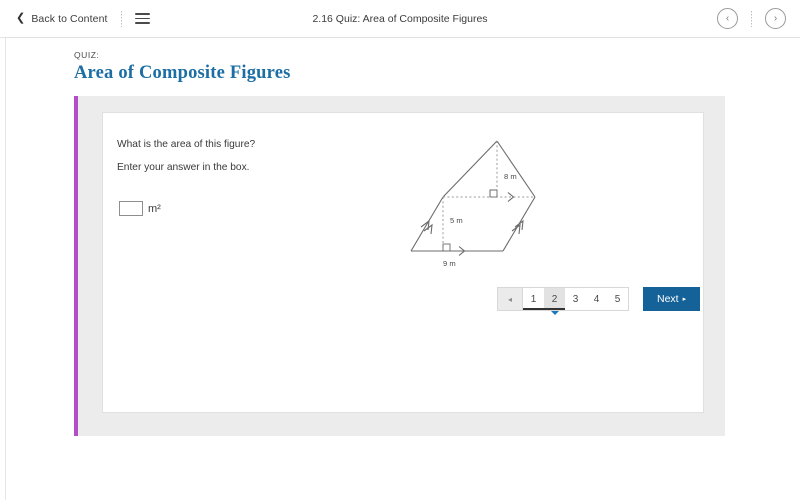 Image resolution: width=800 pixels, height=500 pixels. Describe the element at coordinates (183, 167) in the screenshot. I see `question-instruction: Enter your answer in the box.` at that location.